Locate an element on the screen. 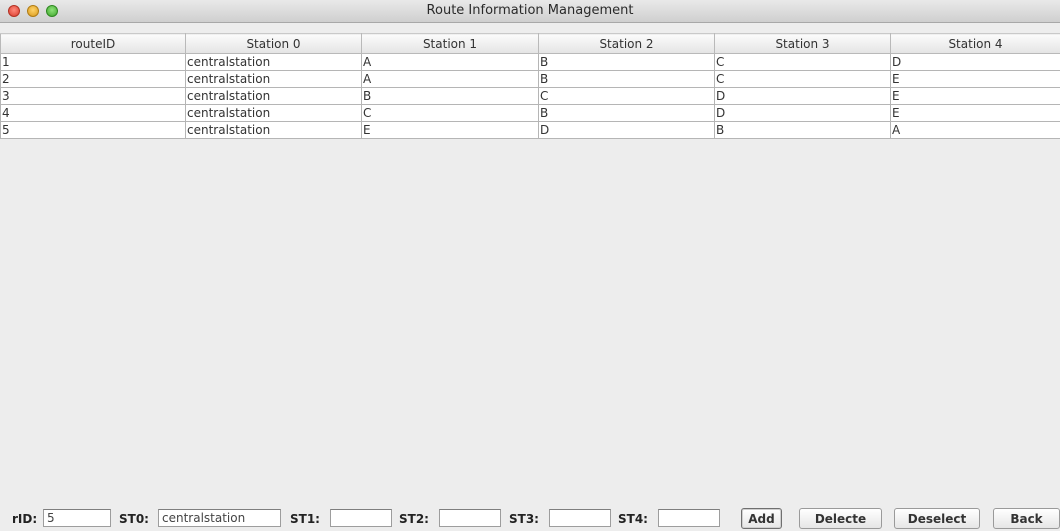 The image size is (1060, 531). table-row: 5 centralstation E D B A is located at coordinates (530, 130).